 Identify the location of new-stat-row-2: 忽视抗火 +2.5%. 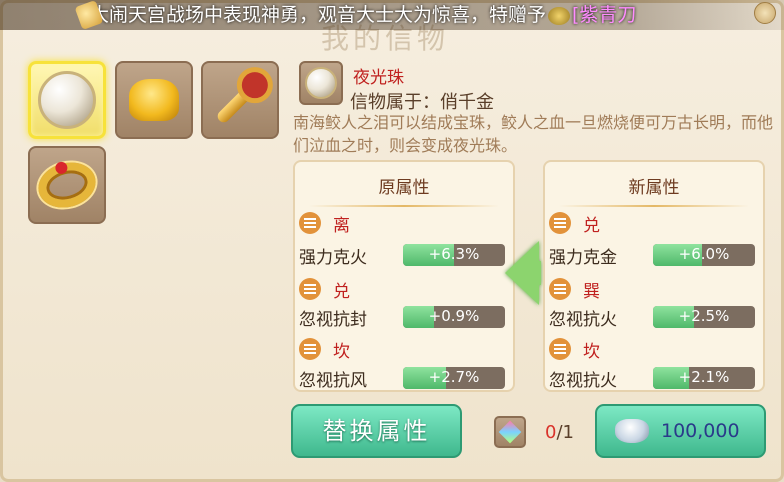
(655, 317).